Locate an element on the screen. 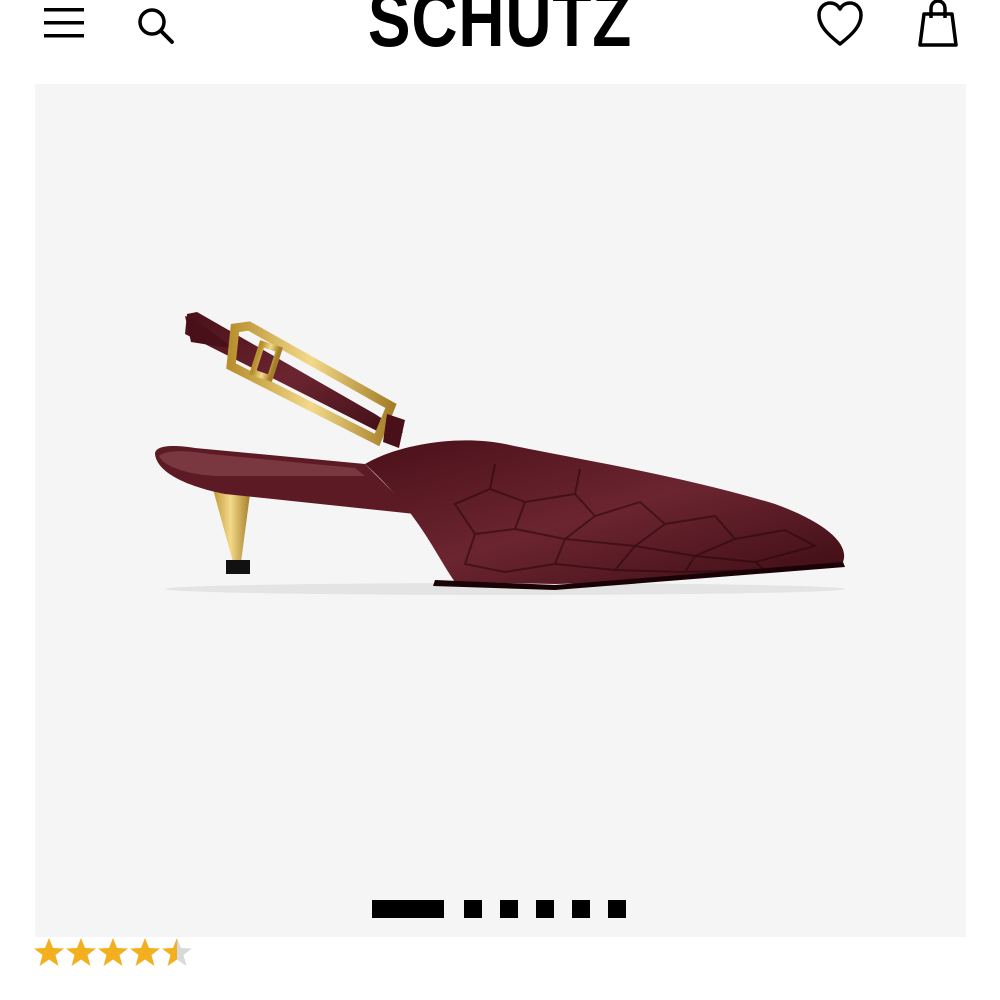 The width and height of the screenshot is (1000, 1000). wishlist-button is located at coordinates (840, 25).